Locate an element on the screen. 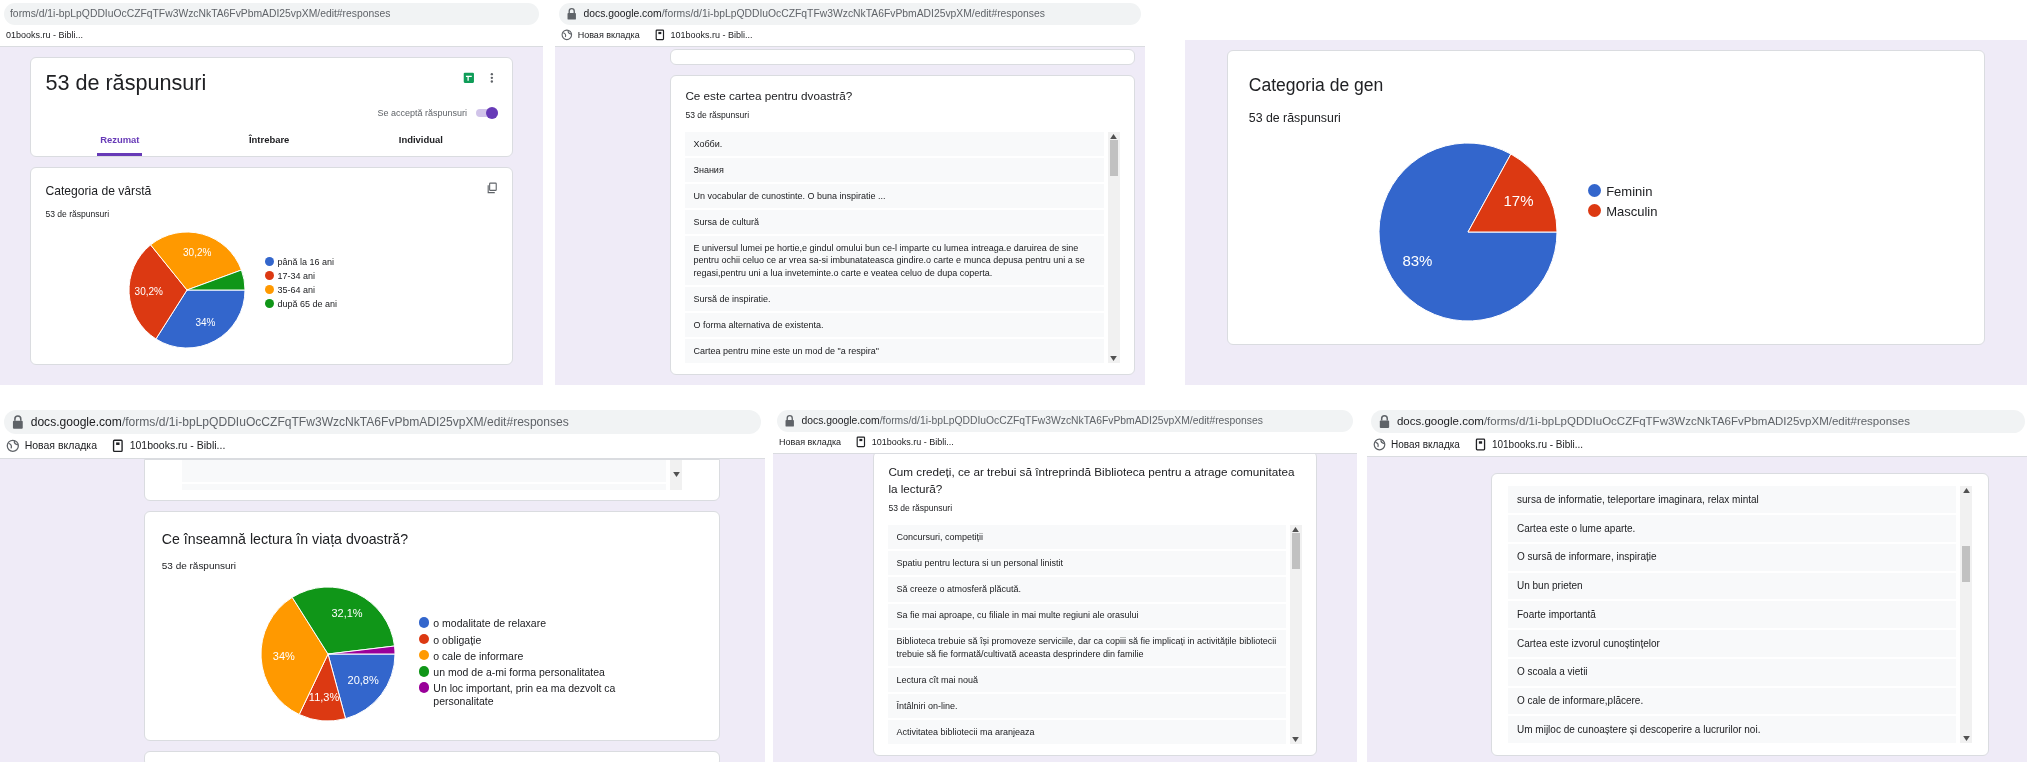 The height and width of the screenshot is (762, 2027). response-text: O sursă de informare, inspirație is located at coordinates (1732, 557).